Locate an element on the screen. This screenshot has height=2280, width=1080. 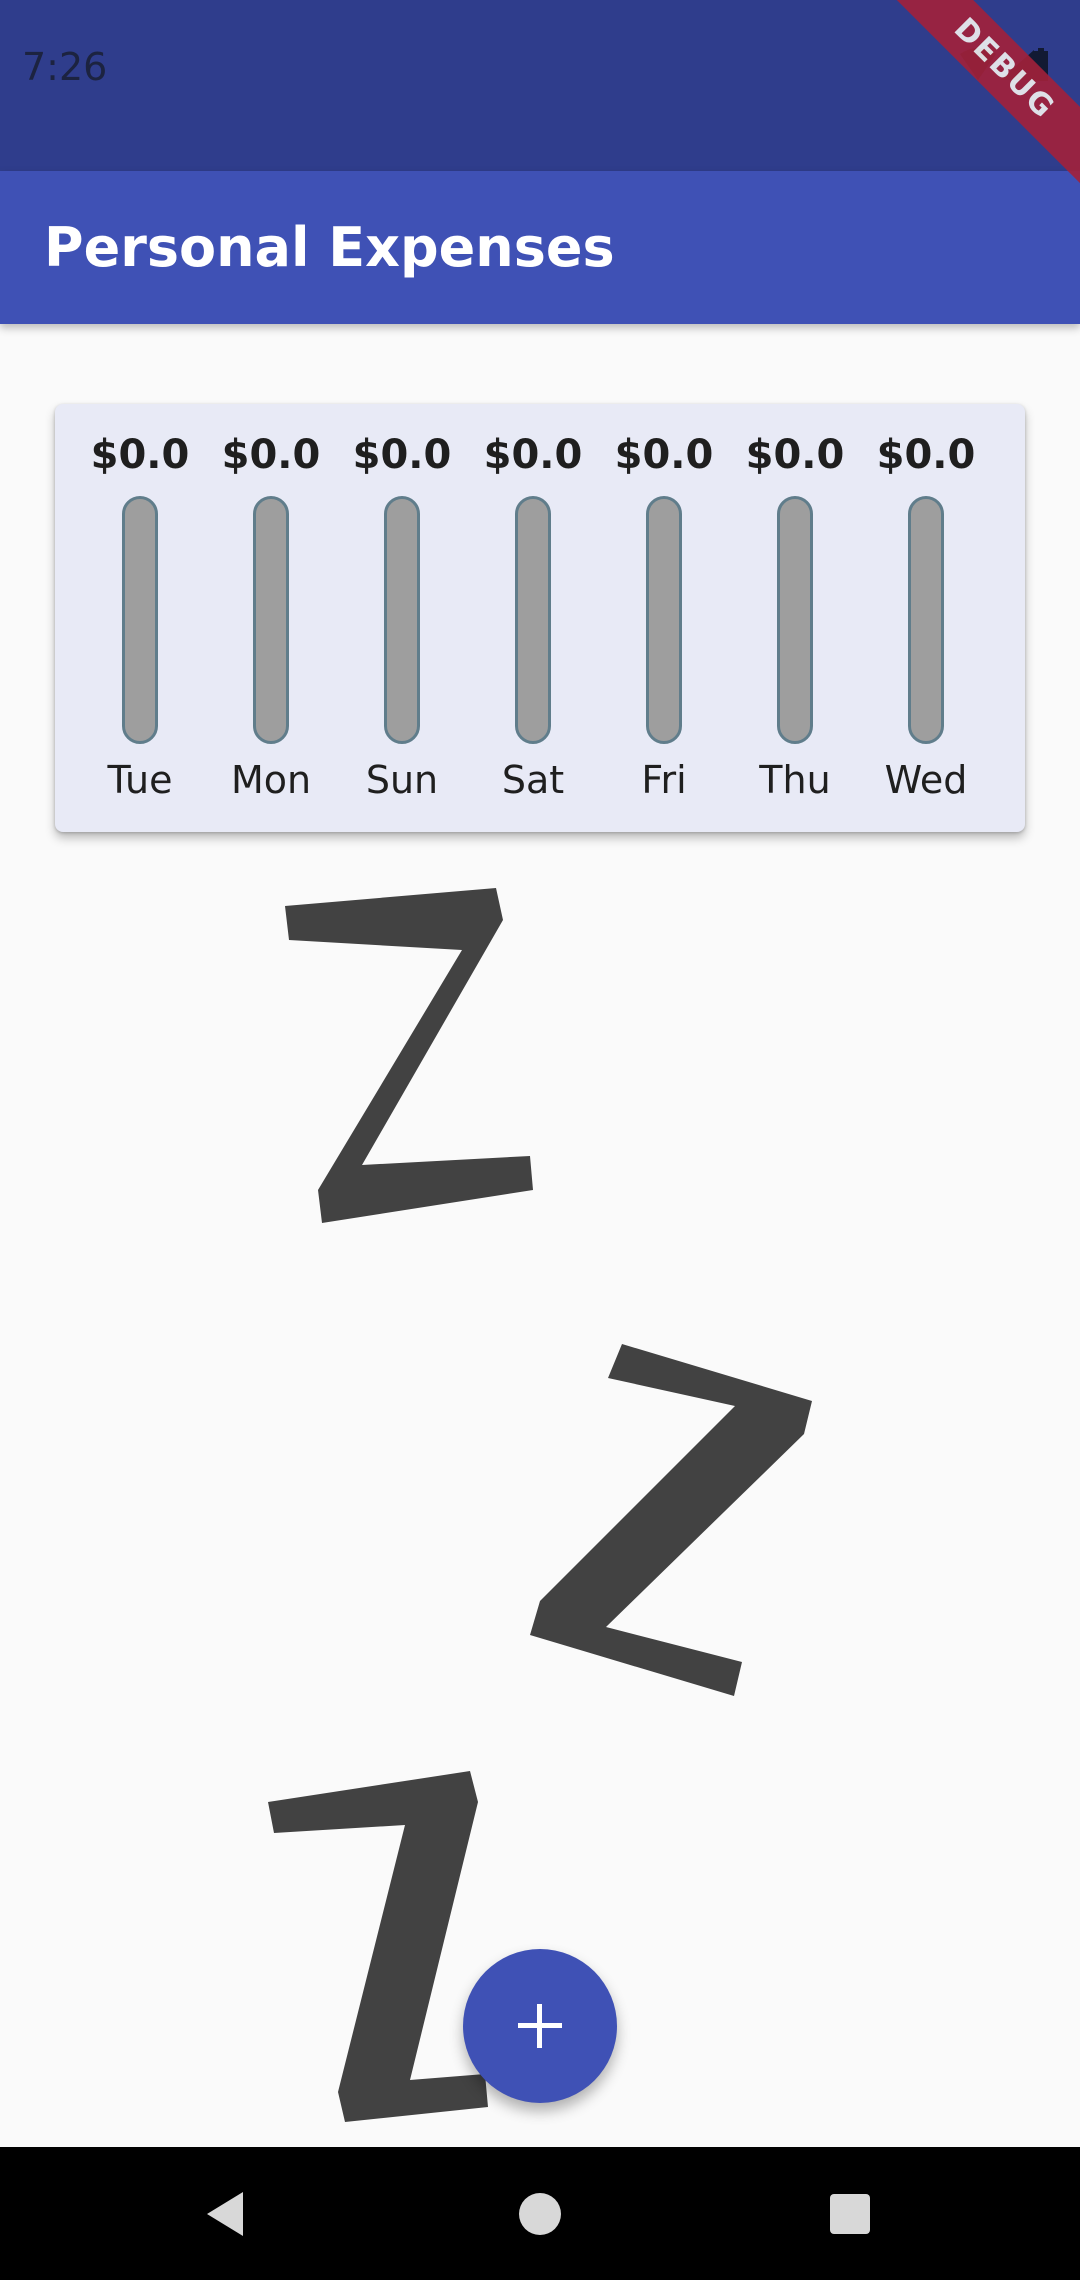
navigation-bar is located at coordinates (540, 2213).